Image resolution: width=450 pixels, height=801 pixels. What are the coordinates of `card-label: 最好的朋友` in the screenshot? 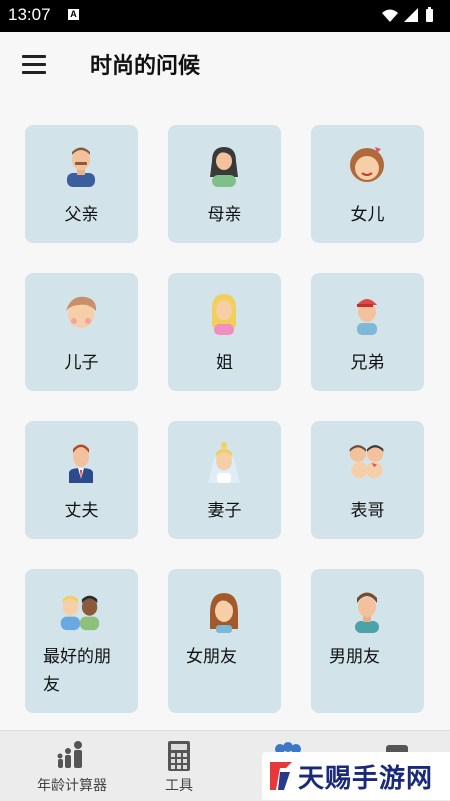 It's located at (77, 671).